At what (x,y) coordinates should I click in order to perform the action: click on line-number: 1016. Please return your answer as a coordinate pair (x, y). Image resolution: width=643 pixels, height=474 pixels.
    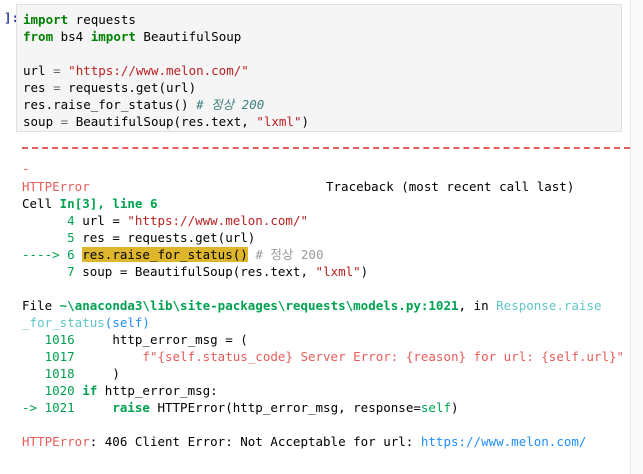
    Looking at the image, I should click on (48, 339).